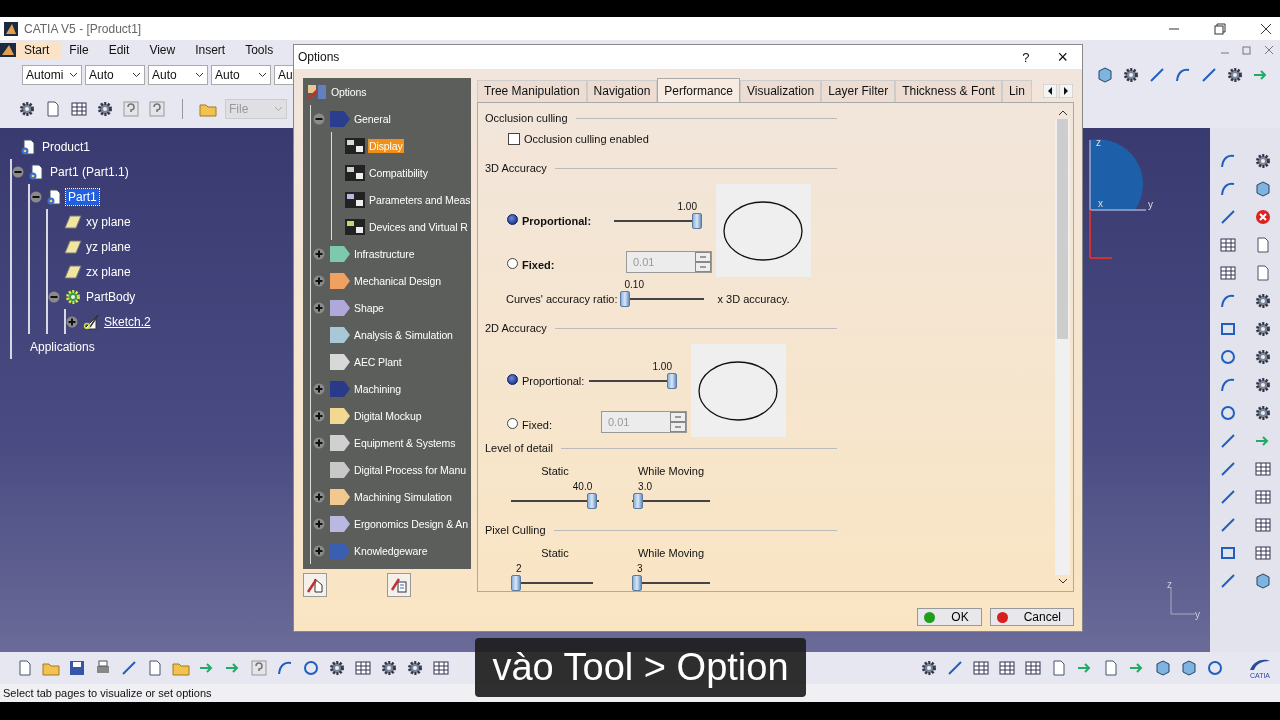 This screenshot has width=1280, height=720. I want to click on tree-item: Machining Simulation, so click(403, 496).